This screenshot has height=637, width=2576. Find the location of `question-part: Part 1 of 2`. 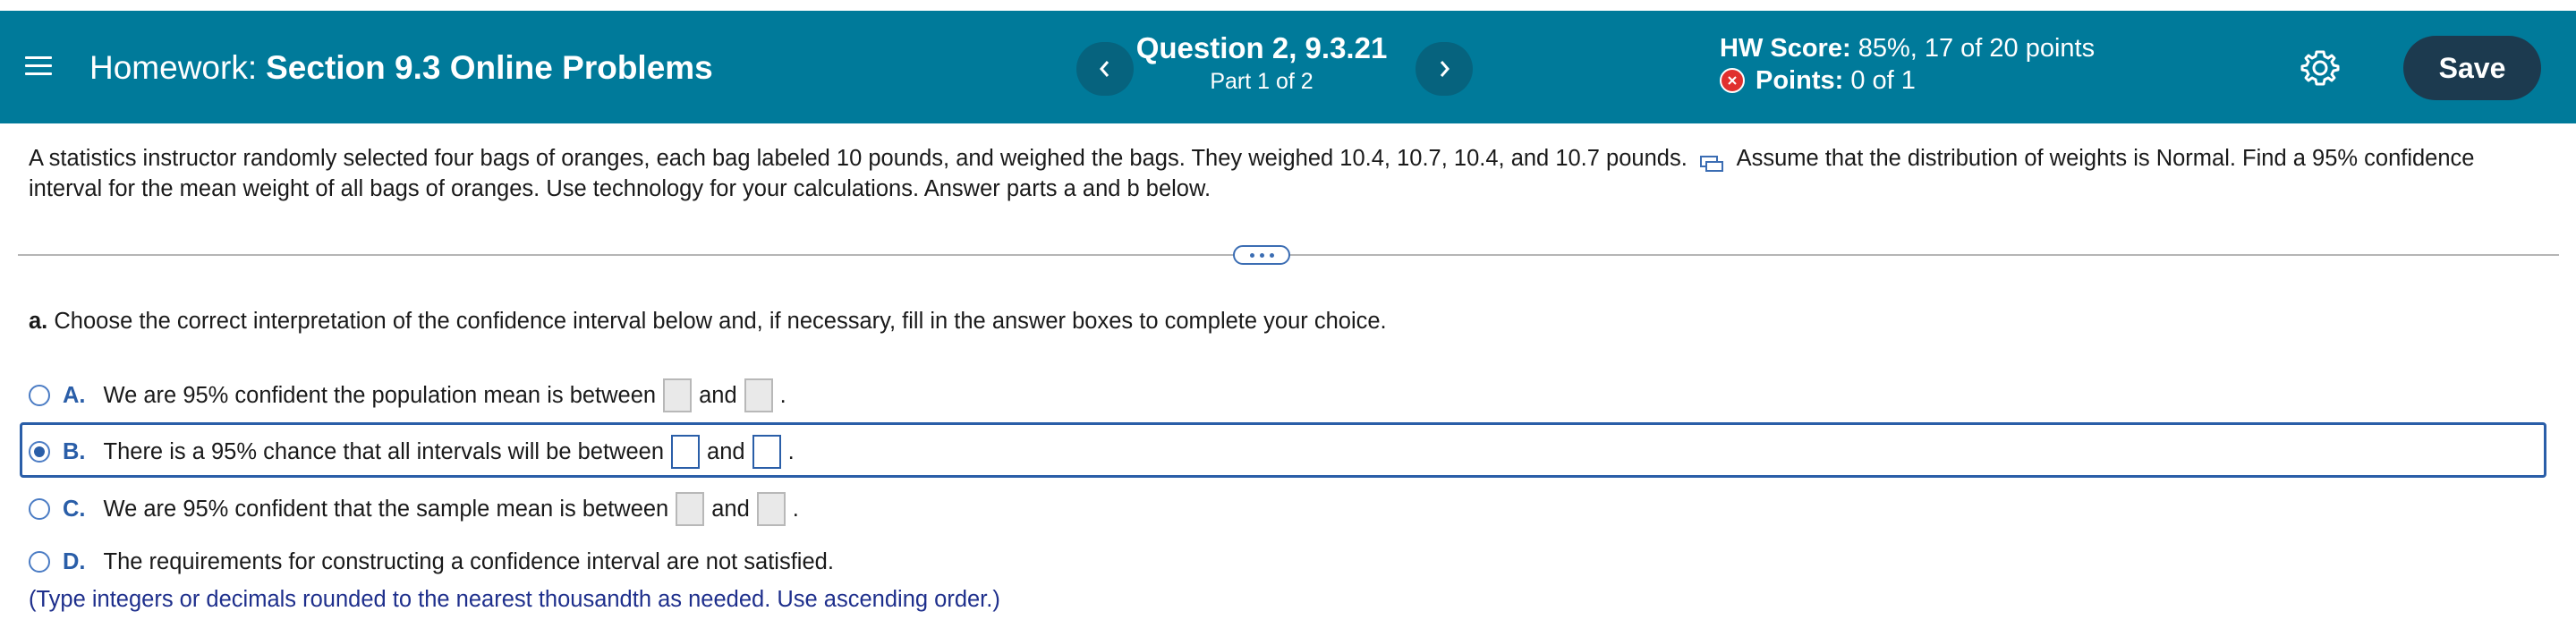

question-part: Part 1 of 2 is located at coordinates (1262, 81).